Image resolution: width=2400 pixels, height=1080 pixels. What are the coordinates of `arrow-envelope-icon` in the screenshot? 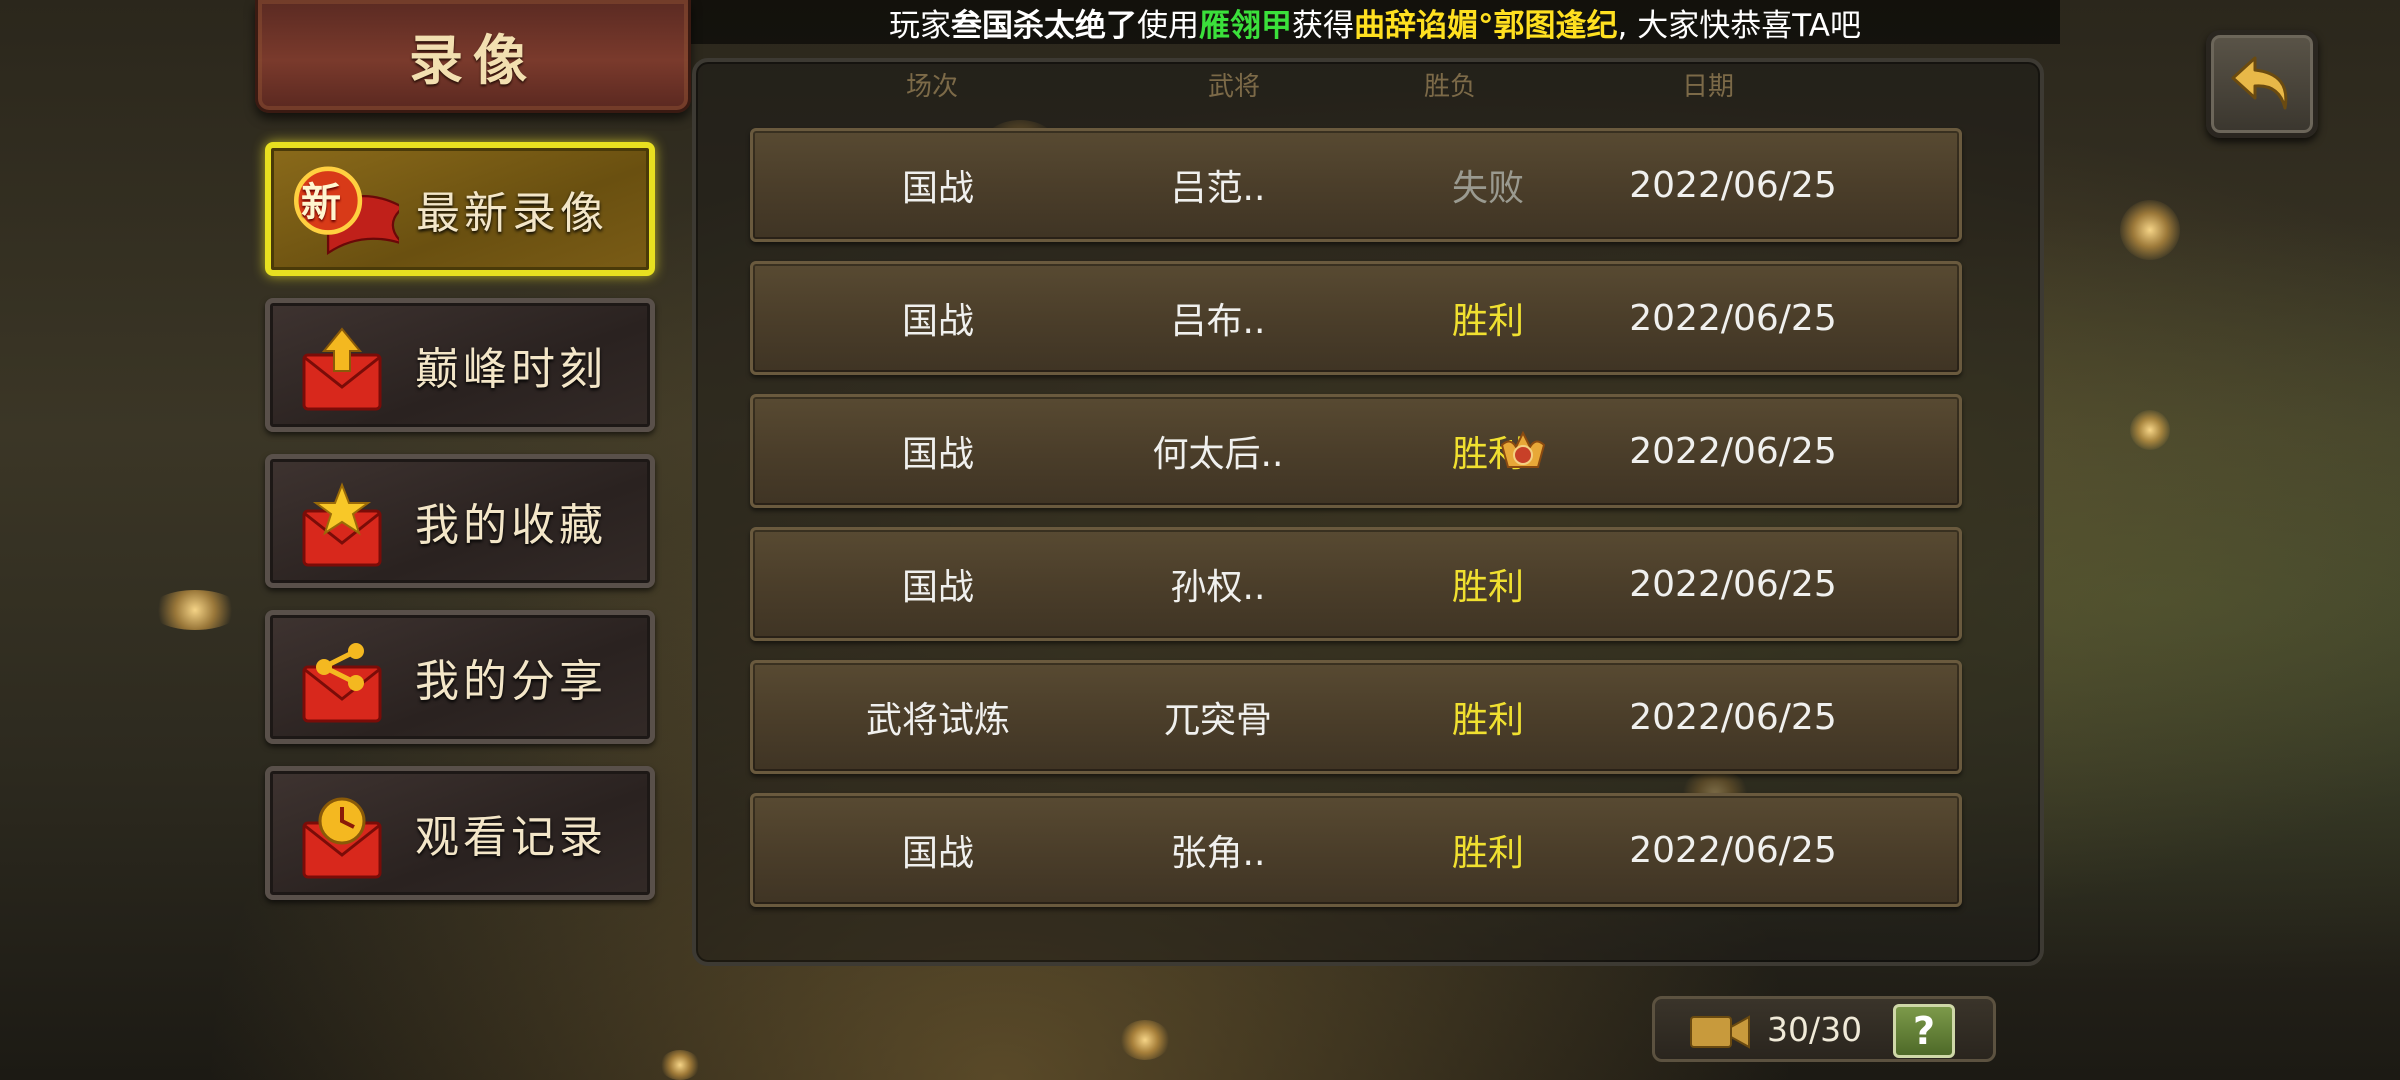 It's located at (342, 369).